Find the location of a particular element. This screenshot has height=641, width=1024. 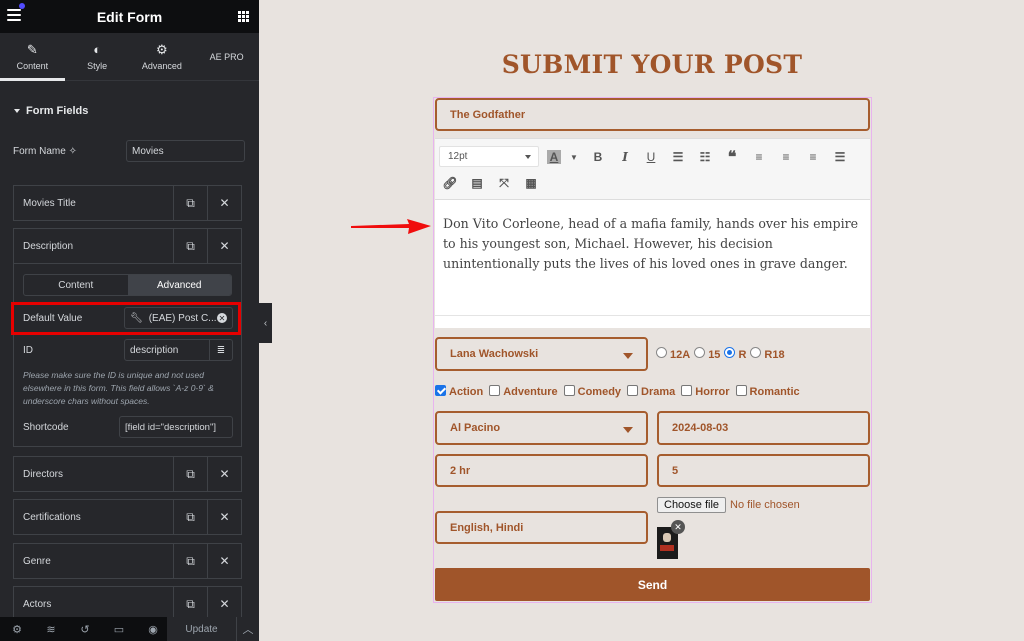

panel-tabs: ✎ Content ◐ Style ⚙ Advanced AE PRO is located at coordinates (129, 57).